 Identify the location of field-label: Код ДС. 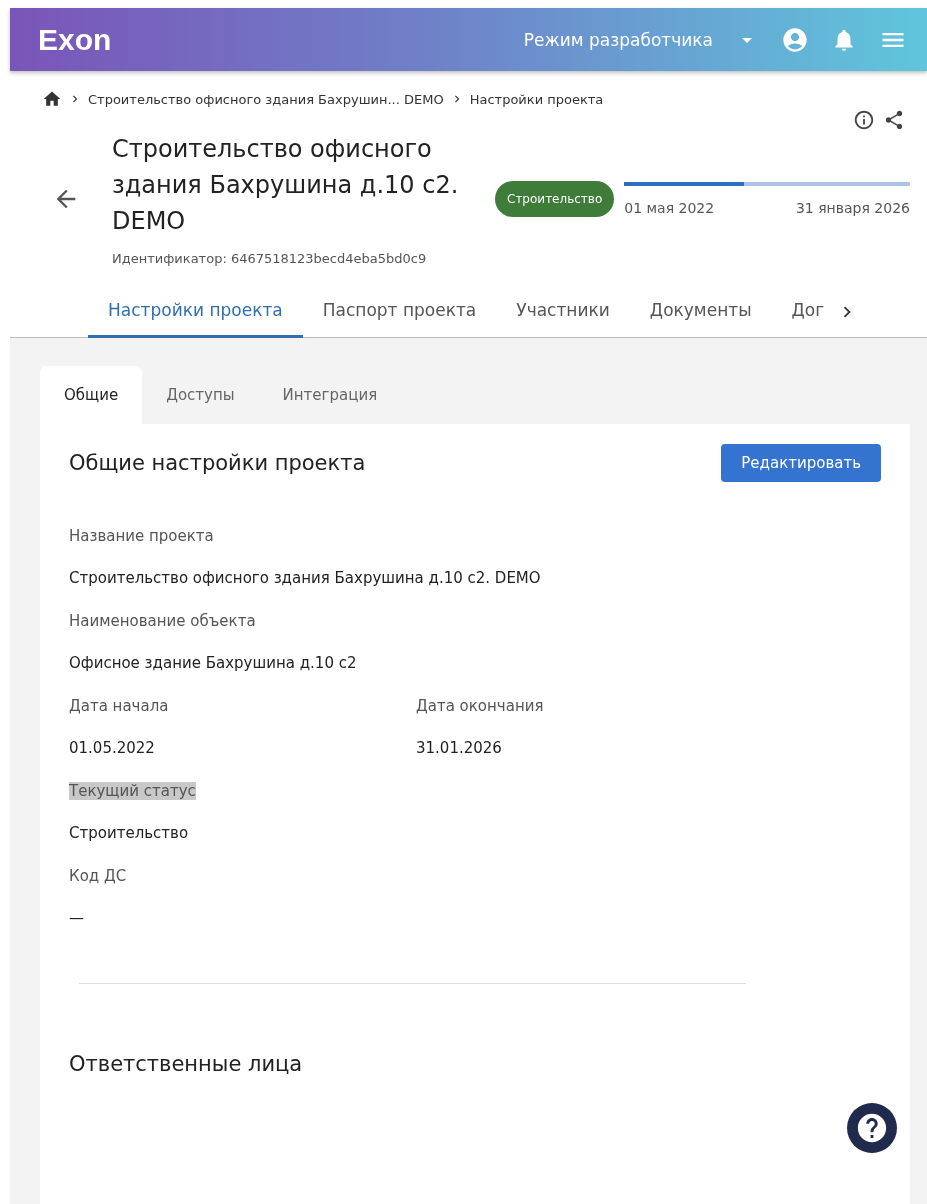
(98, 876).